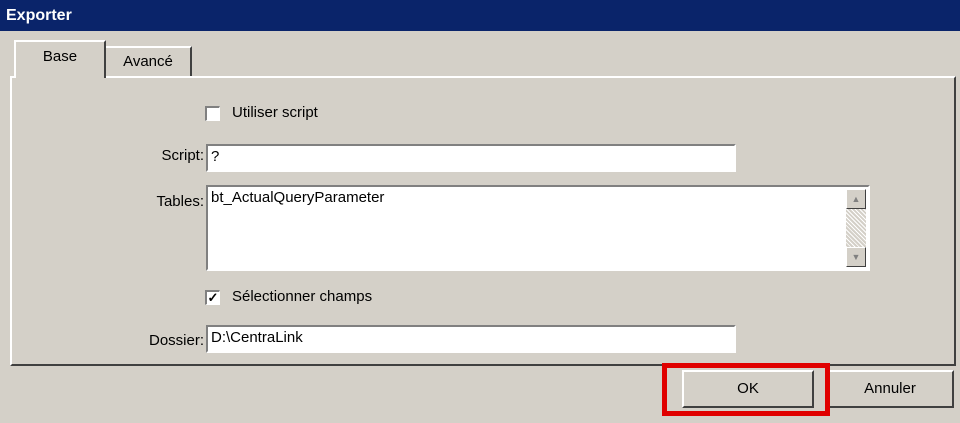 Image resolution: width=960 pixels, height=423 pixels. Describe the element at coordinates (856, 257) in the screenshot. I see `scroll-down-icon: ▼` at that location.